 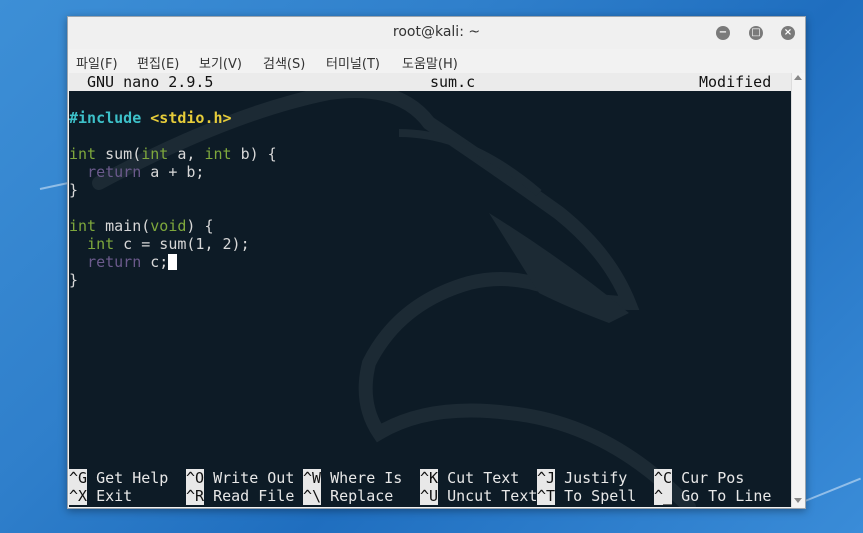 What do you see at coordinates (362, 496) in the screenshot?
I see `shortcut-label: Replace` at bounding box center [362, 496].